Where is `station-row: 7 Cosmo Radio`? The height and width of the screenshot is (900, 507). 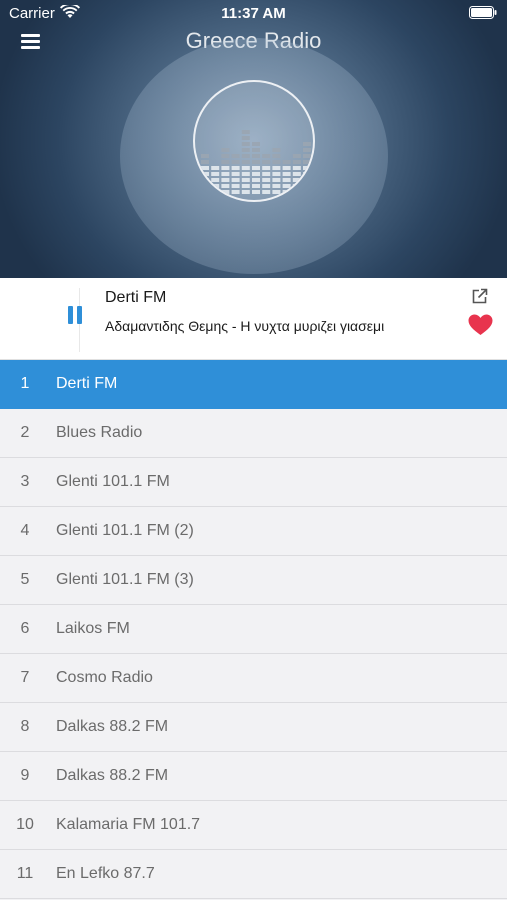
station-row: 7 Cosmo Radio is located at coordinates (253, 678).